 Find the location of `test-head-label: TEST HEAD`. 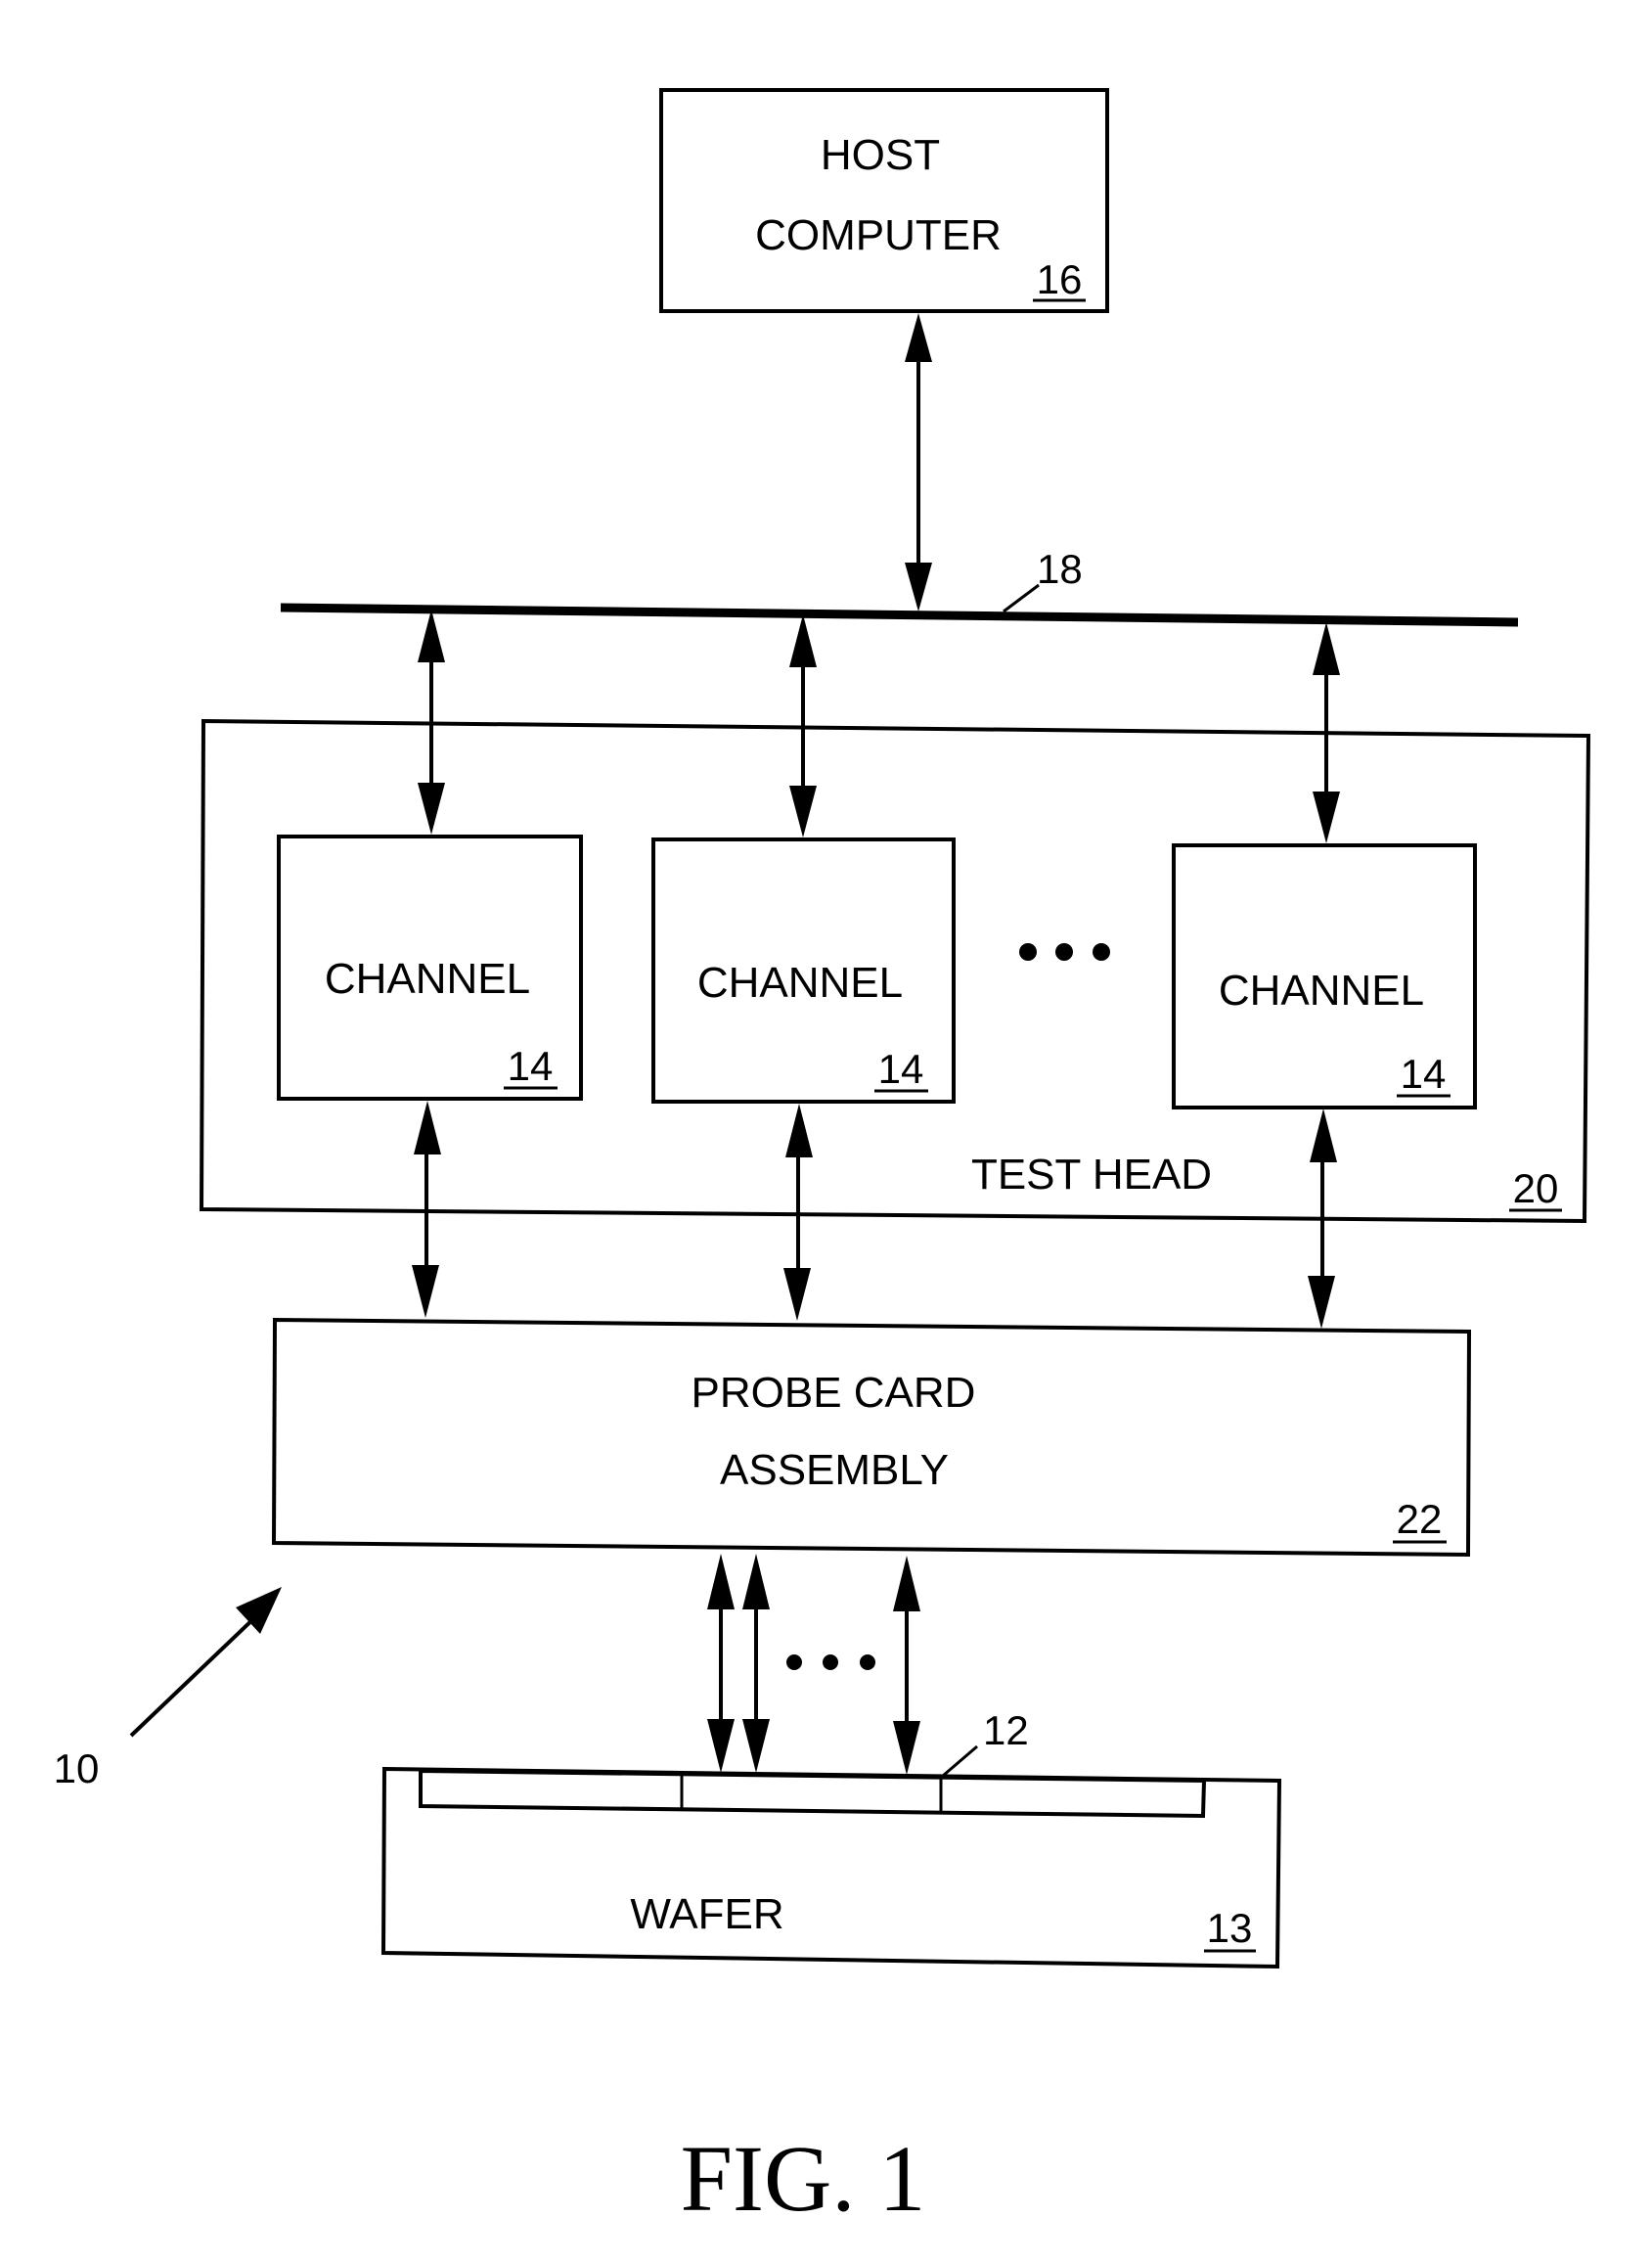

test-head-label: TEST HEAD is located at coordinates (1092, 1175).